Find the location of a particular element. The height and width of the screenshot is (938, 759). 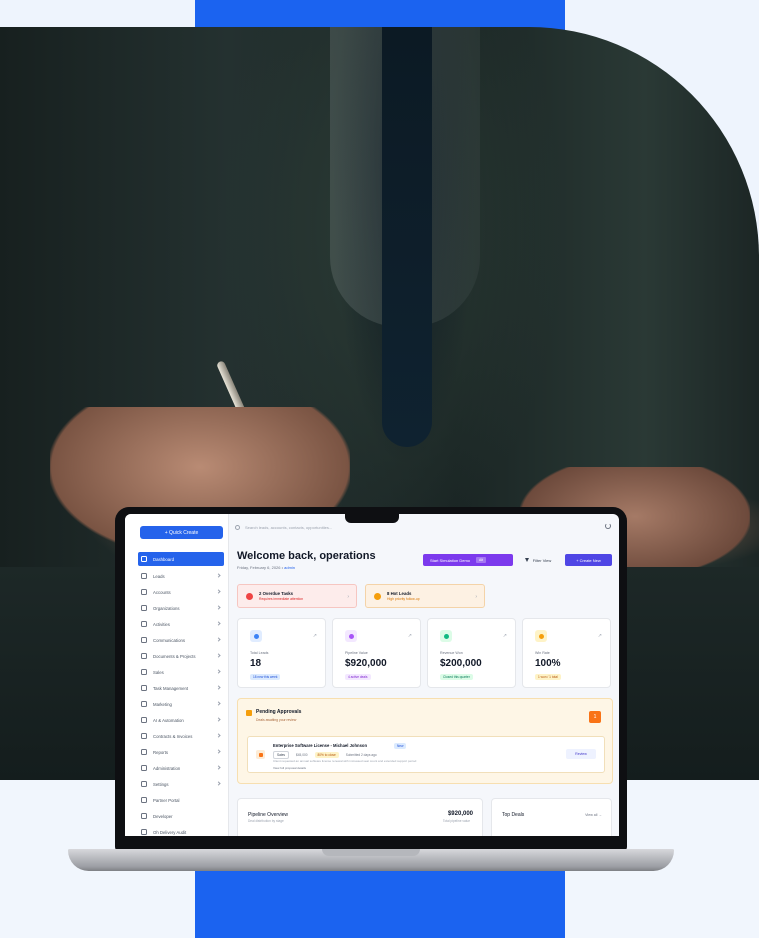

sidebar-item-communications: Communications is located at coordinates (181, 640).